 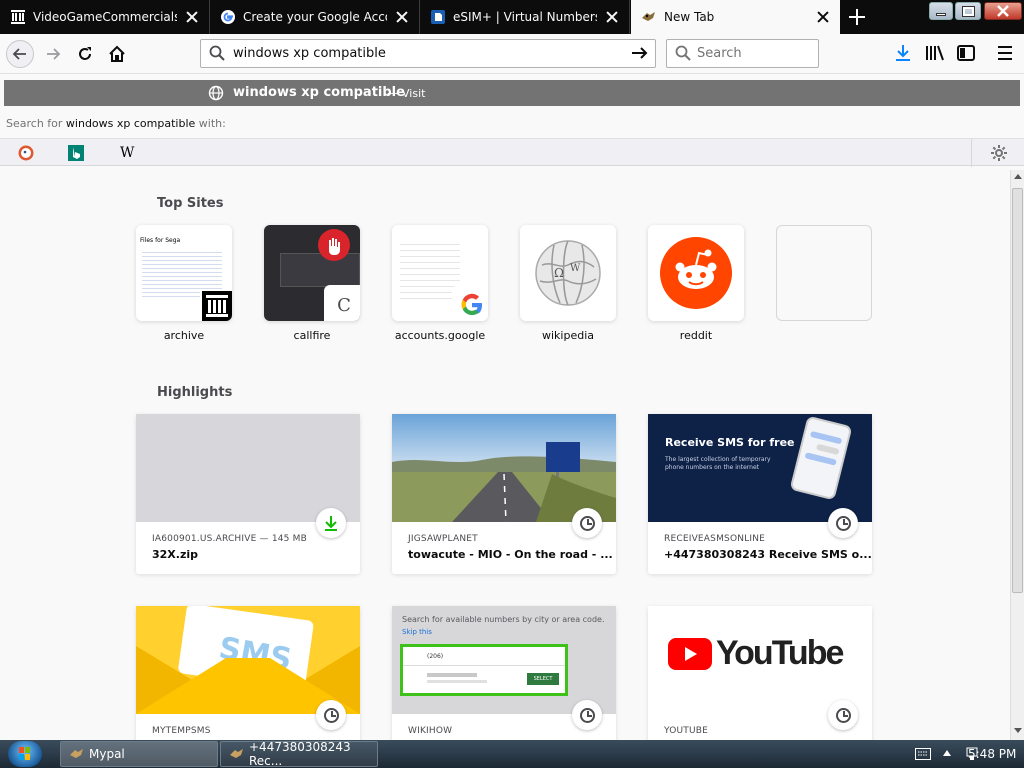 What do you see at coordinates (20, 54) in the screenshot?
I see `back-button` at bounding box center [20, 54].